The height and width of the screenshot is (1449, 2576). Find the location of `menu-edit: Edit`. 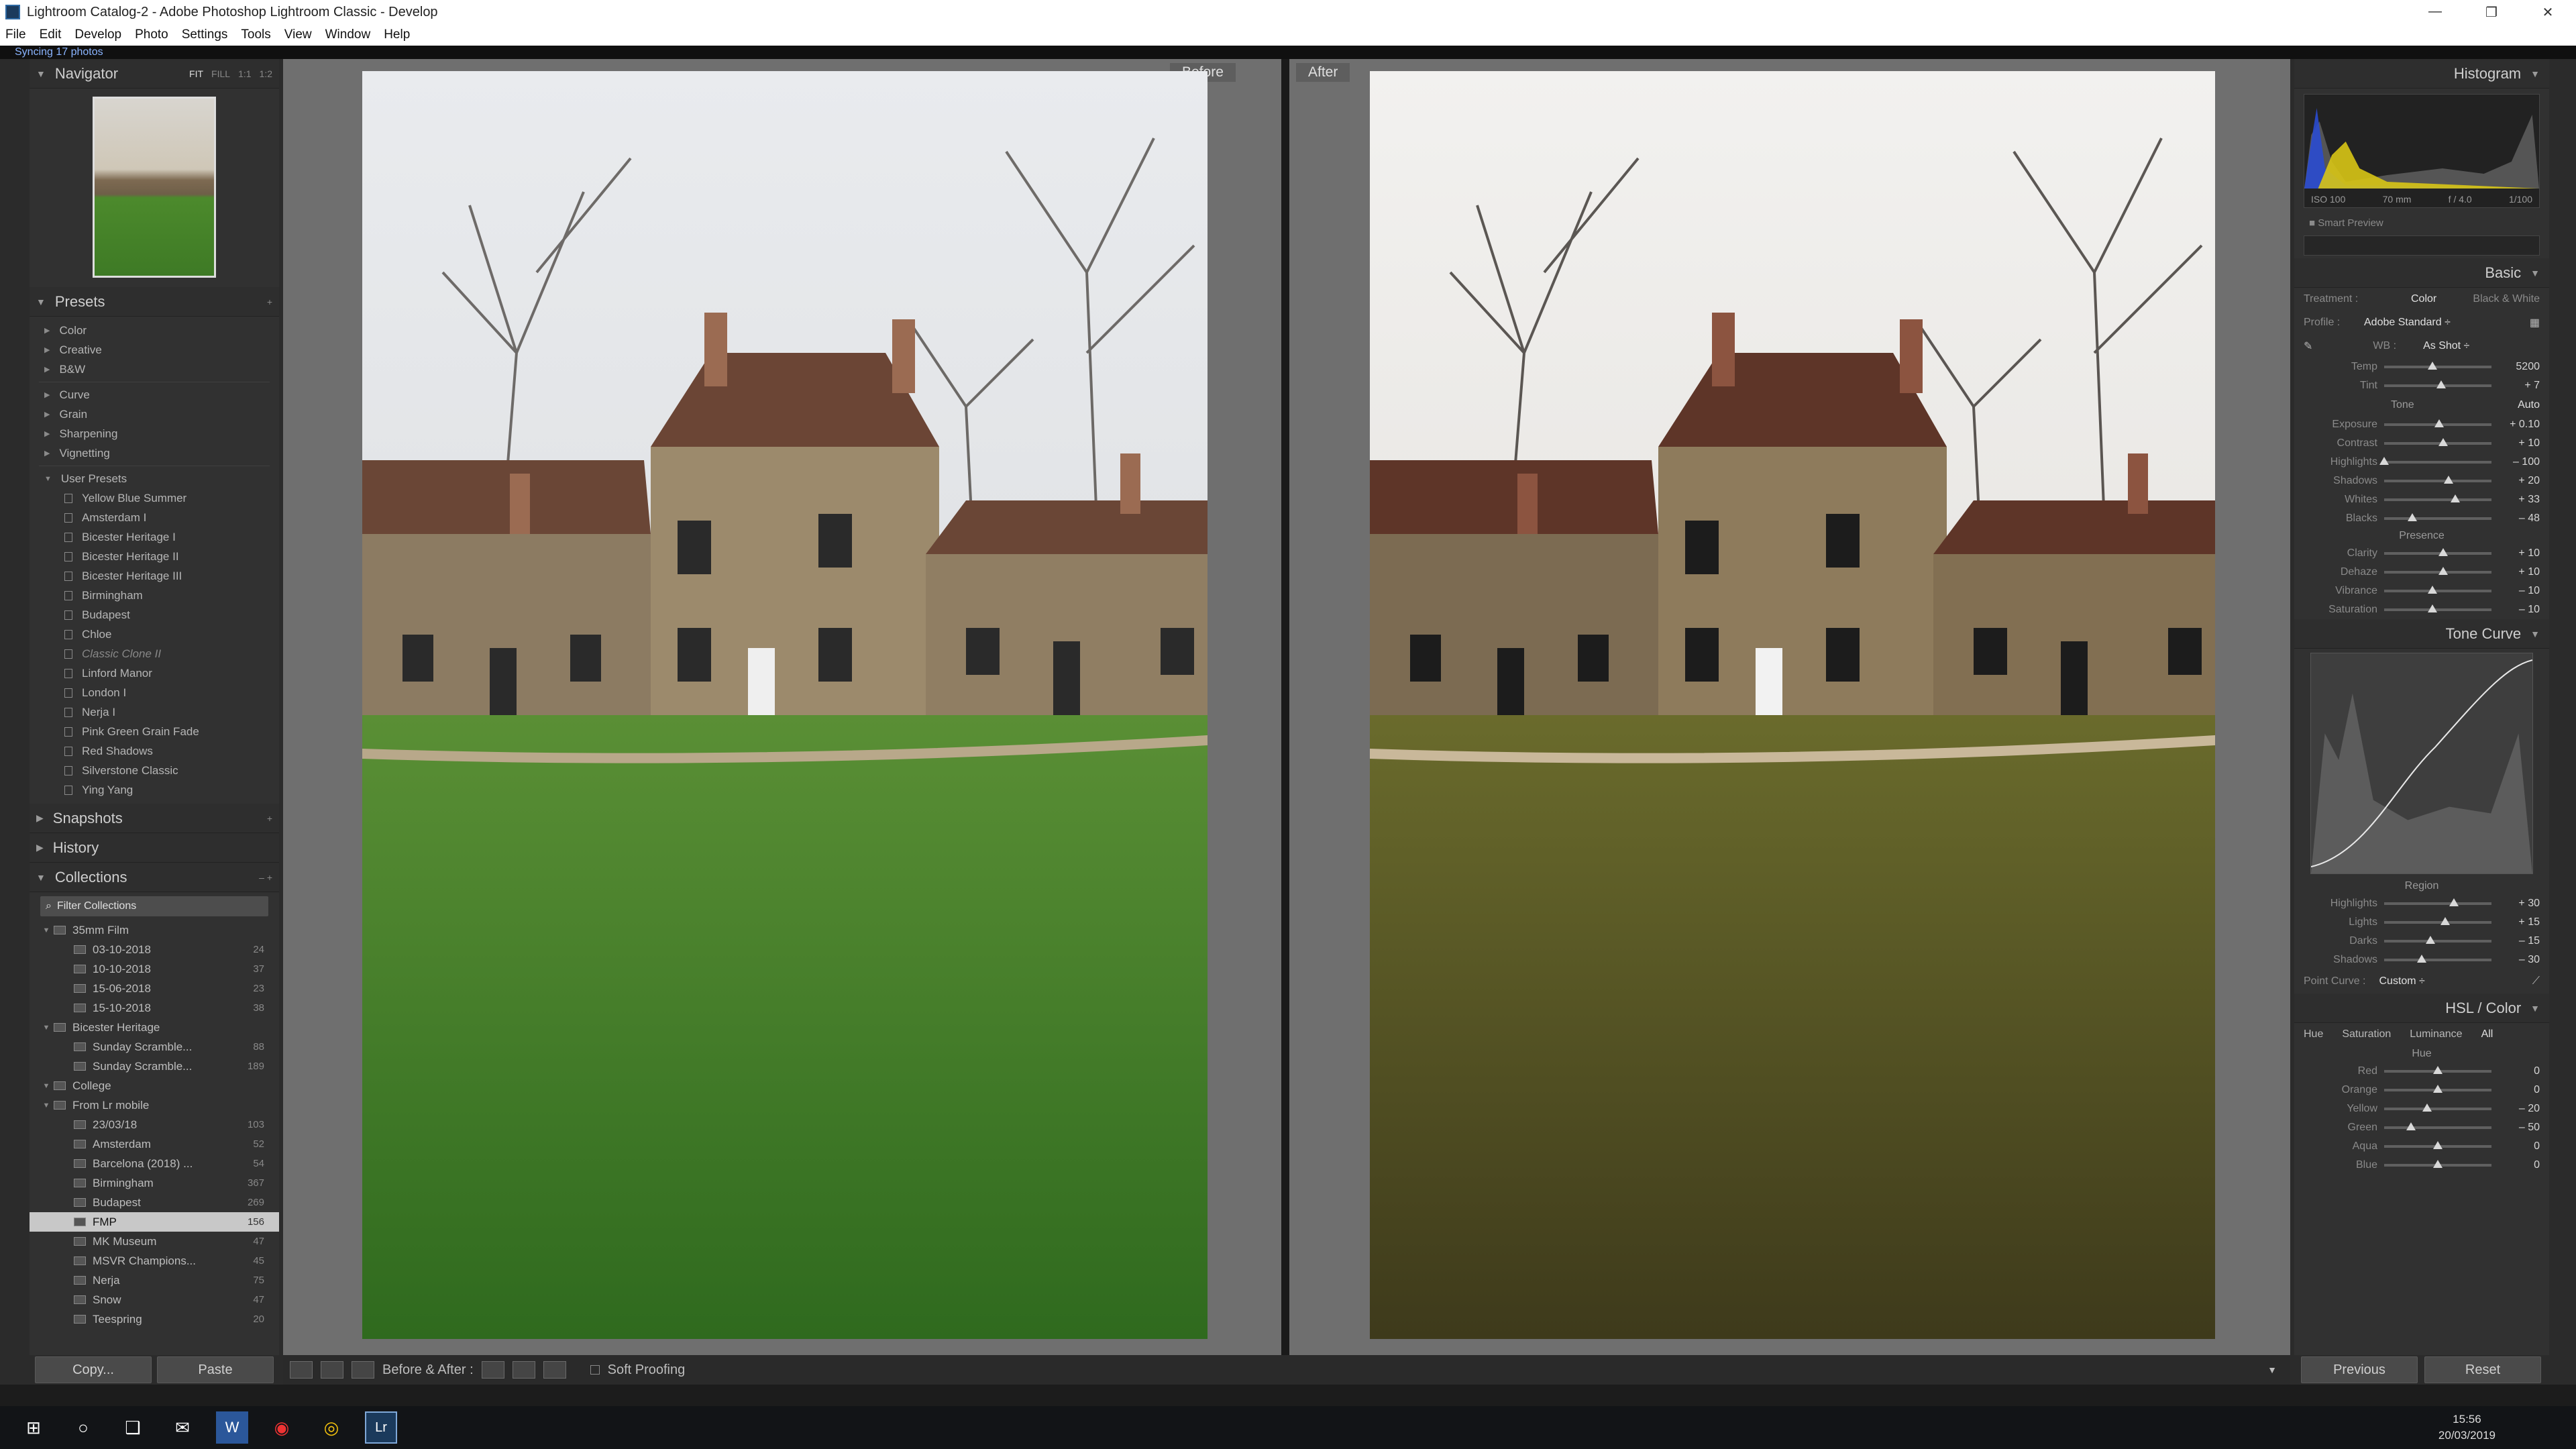

menu-edit: Edit is located at coordinates (51, 35).